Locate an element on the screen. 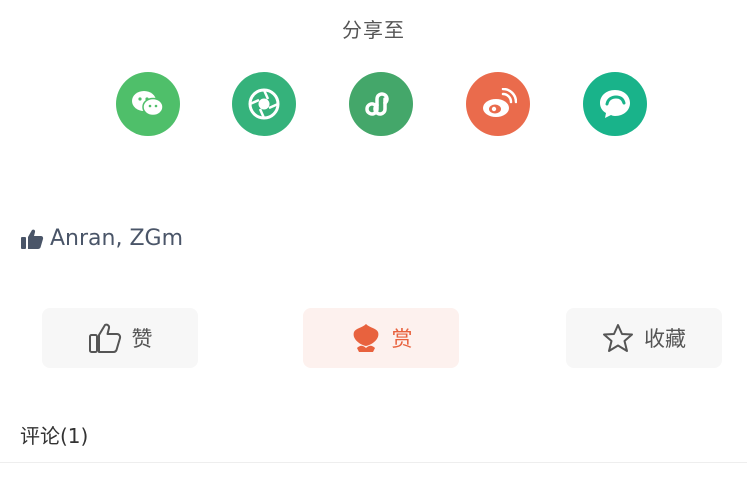 The image size is (747, 486). thumb-up-filled-icon is located at coordinates (32, 239).